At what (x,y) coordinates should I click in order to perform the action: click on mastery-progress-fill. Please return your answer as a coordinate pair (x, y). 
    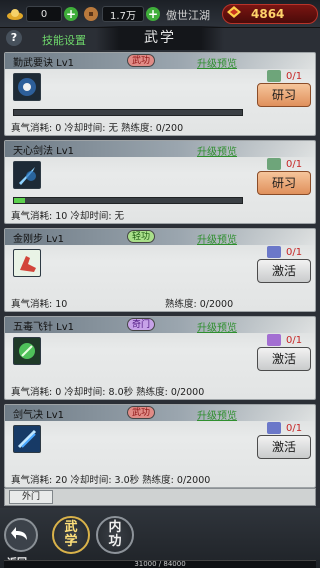
    Looking at the image, I should click on (20, 200).